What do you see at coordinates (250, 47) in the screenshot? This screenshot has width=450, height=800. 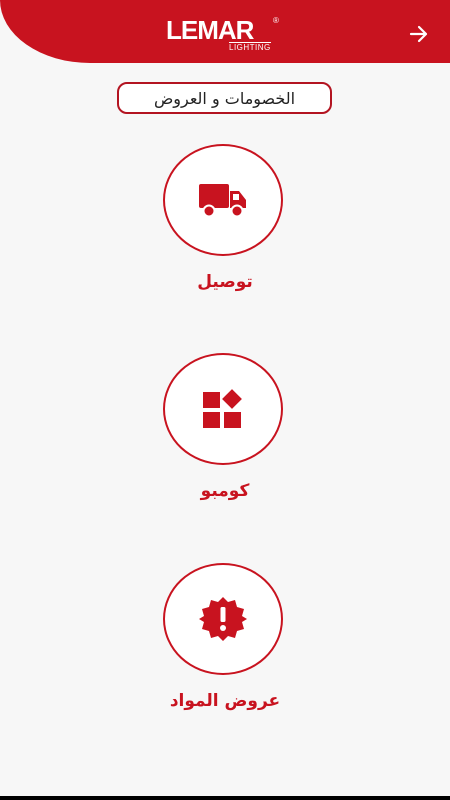 I see `brand-logo-subtitle: LIGHTING` at bounding box center [250, 47].